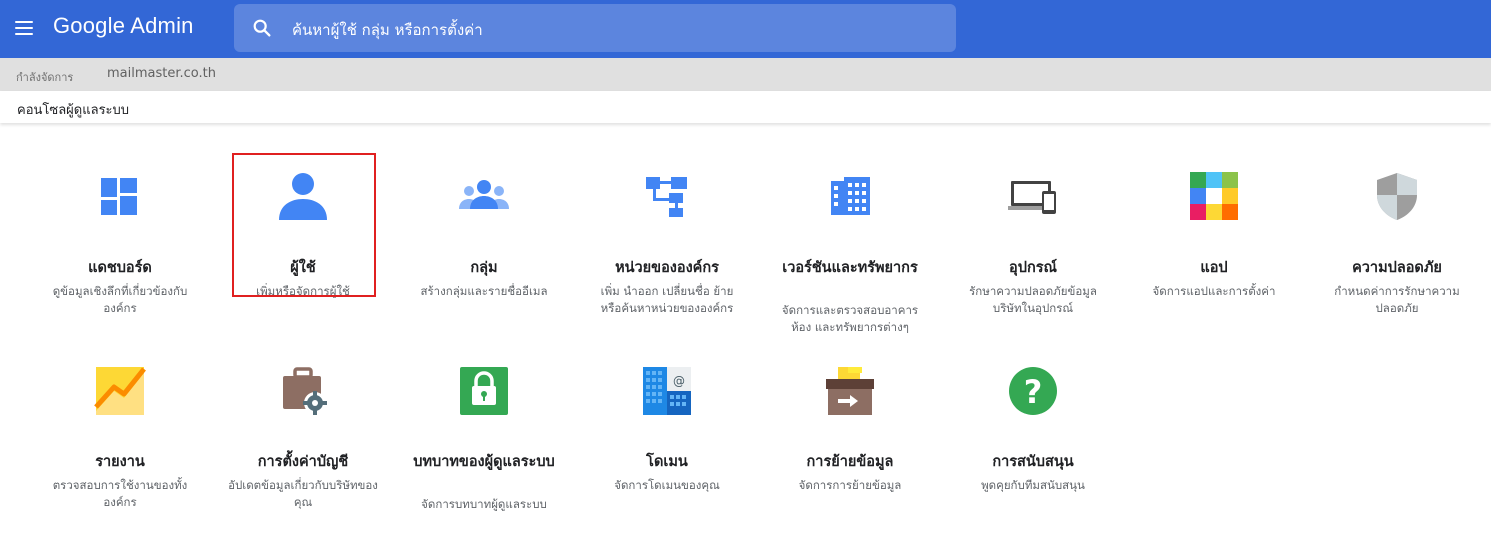  What do you see at coordinates (1214, 291) in the screenshot?
I see `tile-description: จัดการแอปและการตั้งค่า` at bounding box center [1214, 291].